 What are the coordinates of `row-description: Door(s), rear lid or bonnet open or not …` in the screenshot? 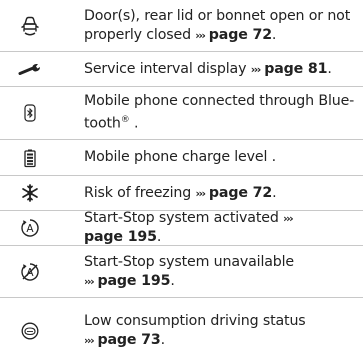 It's located at (221, 26).